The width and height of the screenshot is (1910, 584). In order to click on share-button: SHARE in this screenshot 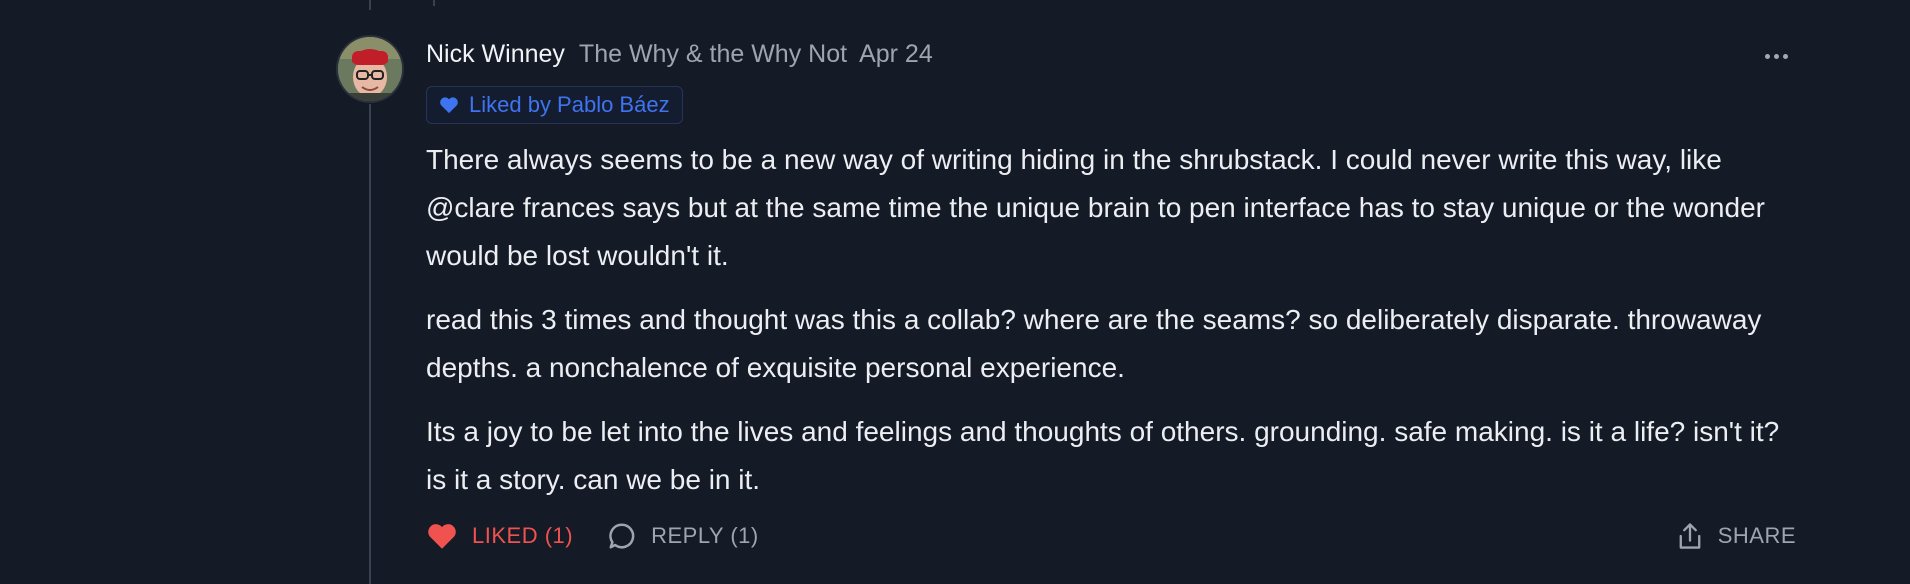, I will do `click(1736, 536)`.